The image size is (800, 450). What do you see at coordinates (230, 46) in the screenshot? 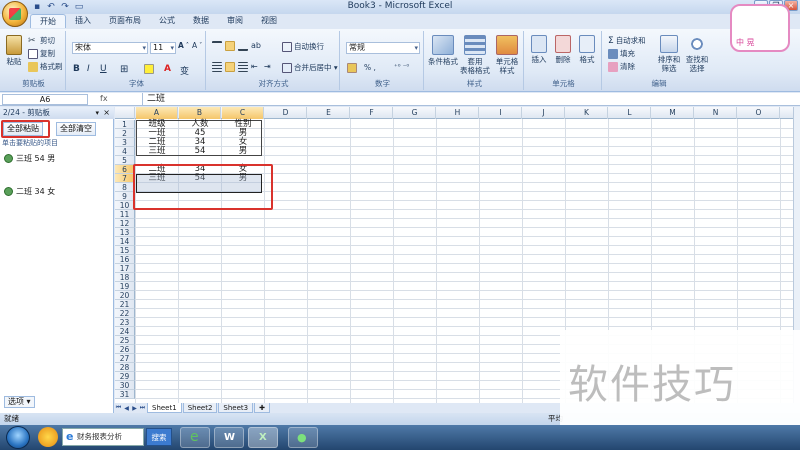
I see `align-middle-icon` at bounding box center [230, 46].